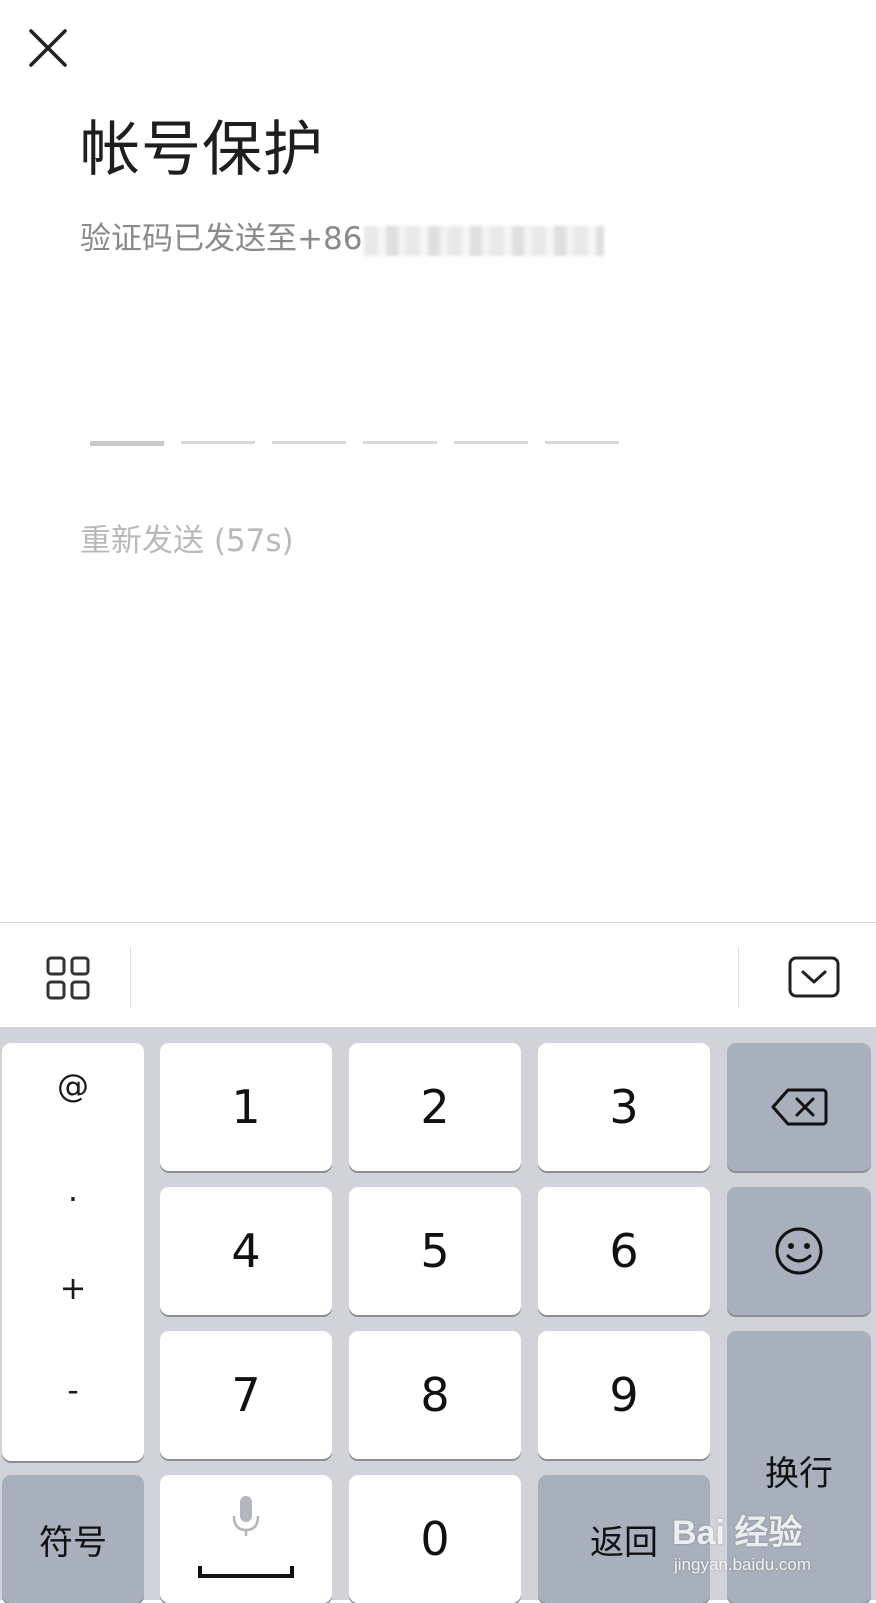 This screenshot has width=876, height=1603. Describe the element at coordinates (73, 1086) in the screenshot. I see `key-at: @` at that location.